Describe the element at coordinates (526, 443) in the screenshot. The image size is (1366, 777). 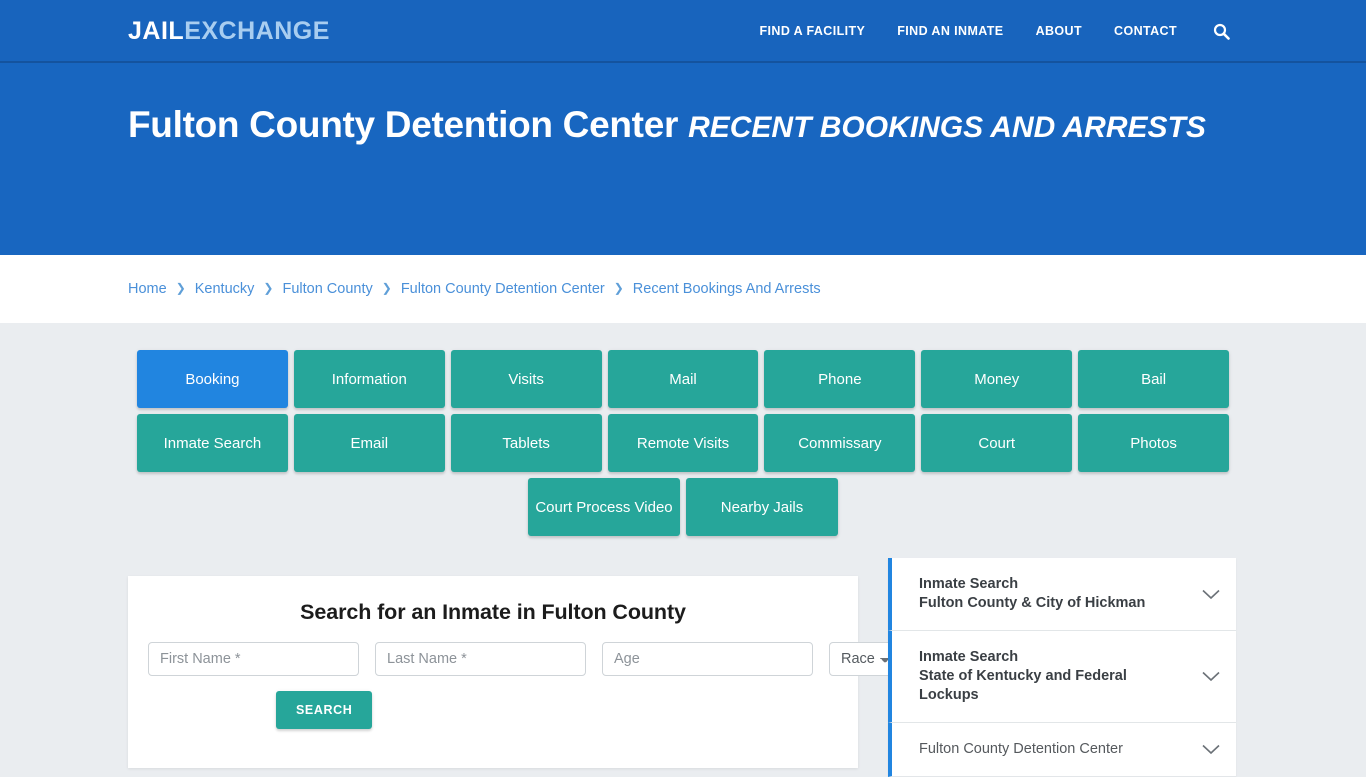
I see `tab-tablets: Tablets` at that location.